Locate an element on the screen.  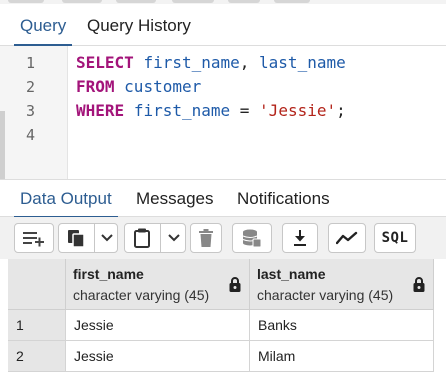
query-tabs: Query Query History is located at coordinates (223, 26).